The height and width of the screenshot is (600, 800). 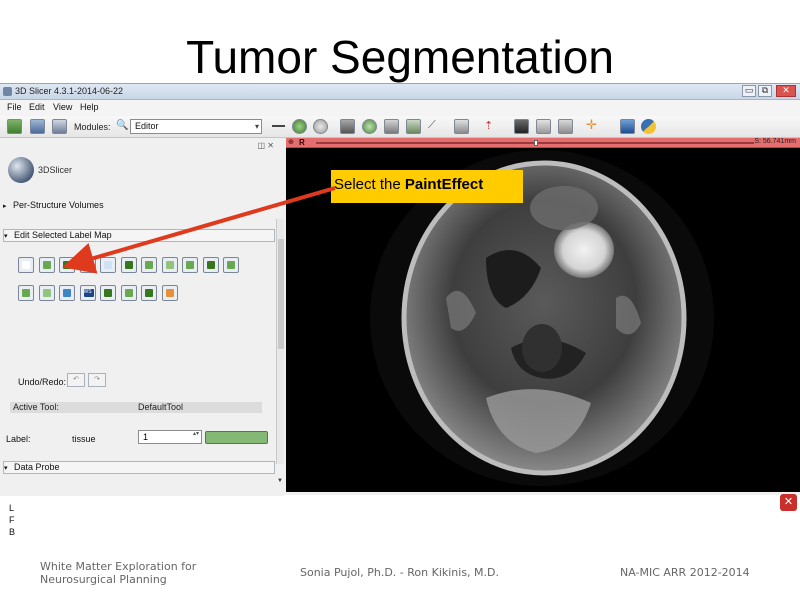 I want to click on default-tool-button, so click(x=26, y=265).